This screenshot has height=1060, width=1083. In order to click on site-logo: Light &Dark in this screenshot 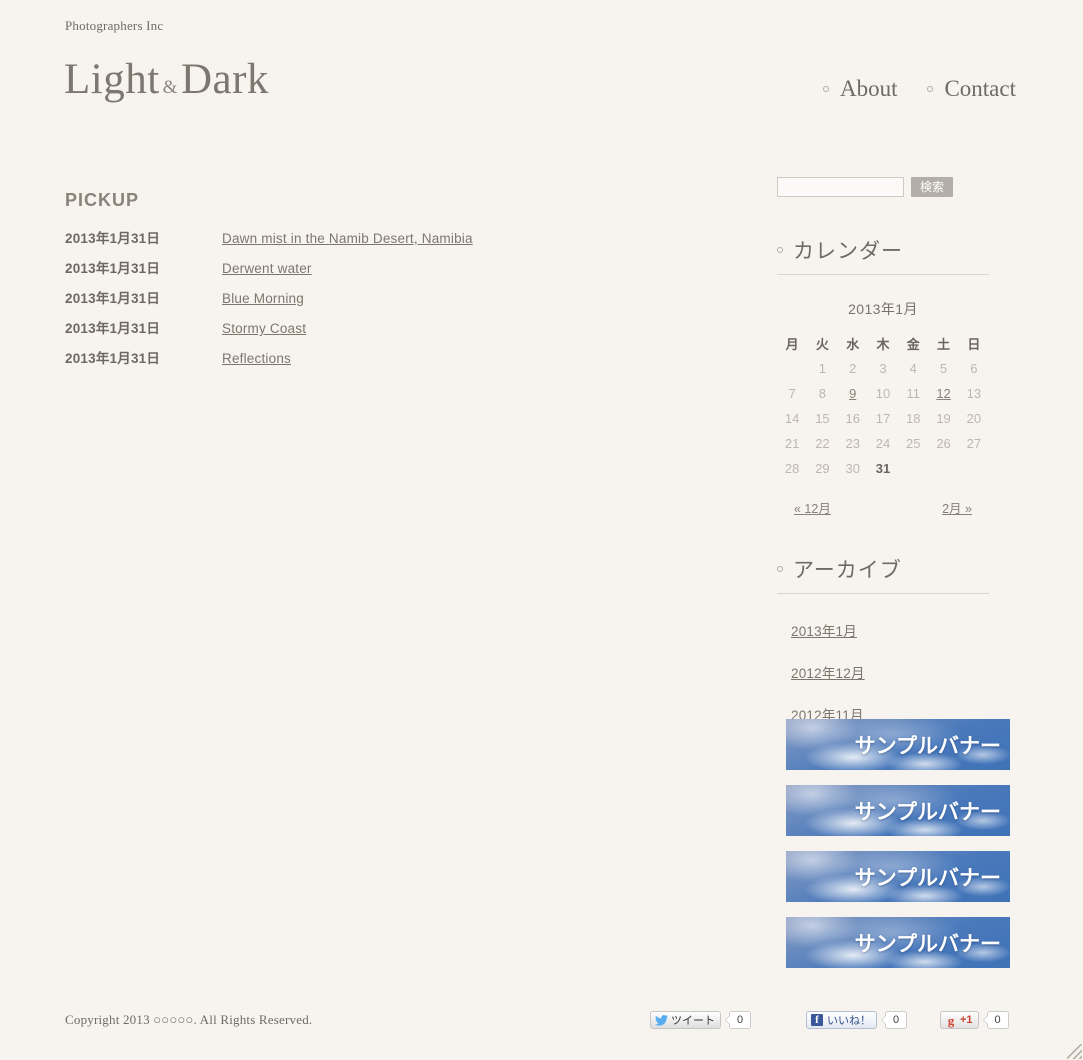, I will do `click(166, 79)`.